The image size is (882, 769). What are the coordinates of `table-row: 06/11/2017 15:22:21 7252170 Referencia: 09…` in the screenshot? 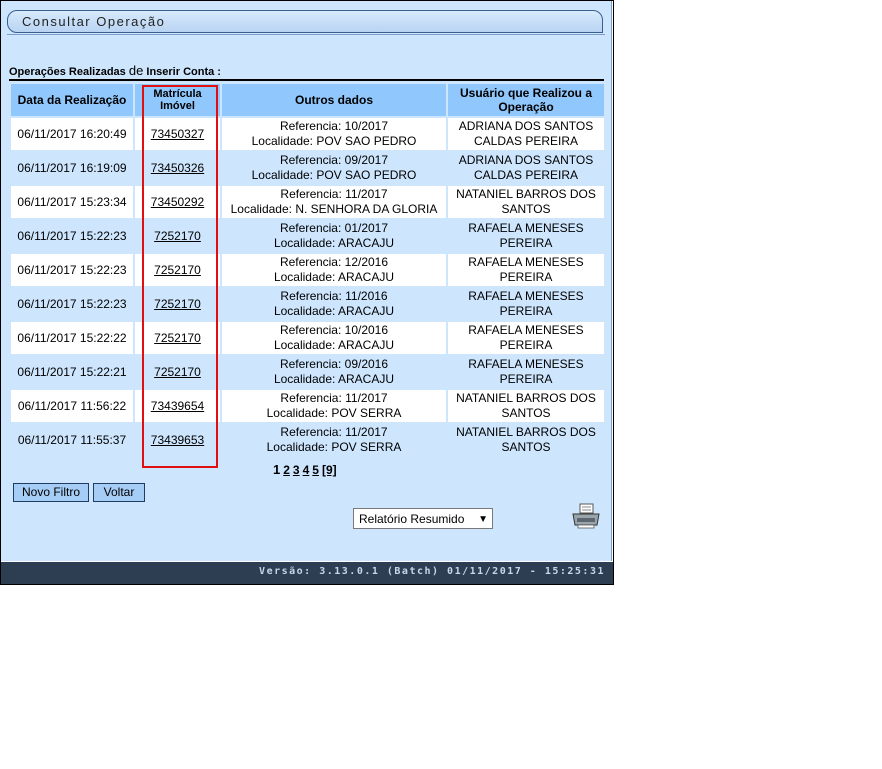 It's located at (307, 372).